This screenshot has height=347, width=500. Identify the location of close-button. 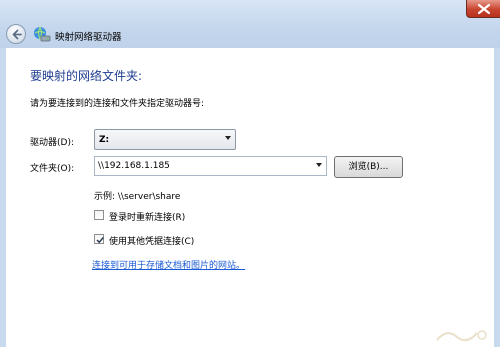
(483, 9).